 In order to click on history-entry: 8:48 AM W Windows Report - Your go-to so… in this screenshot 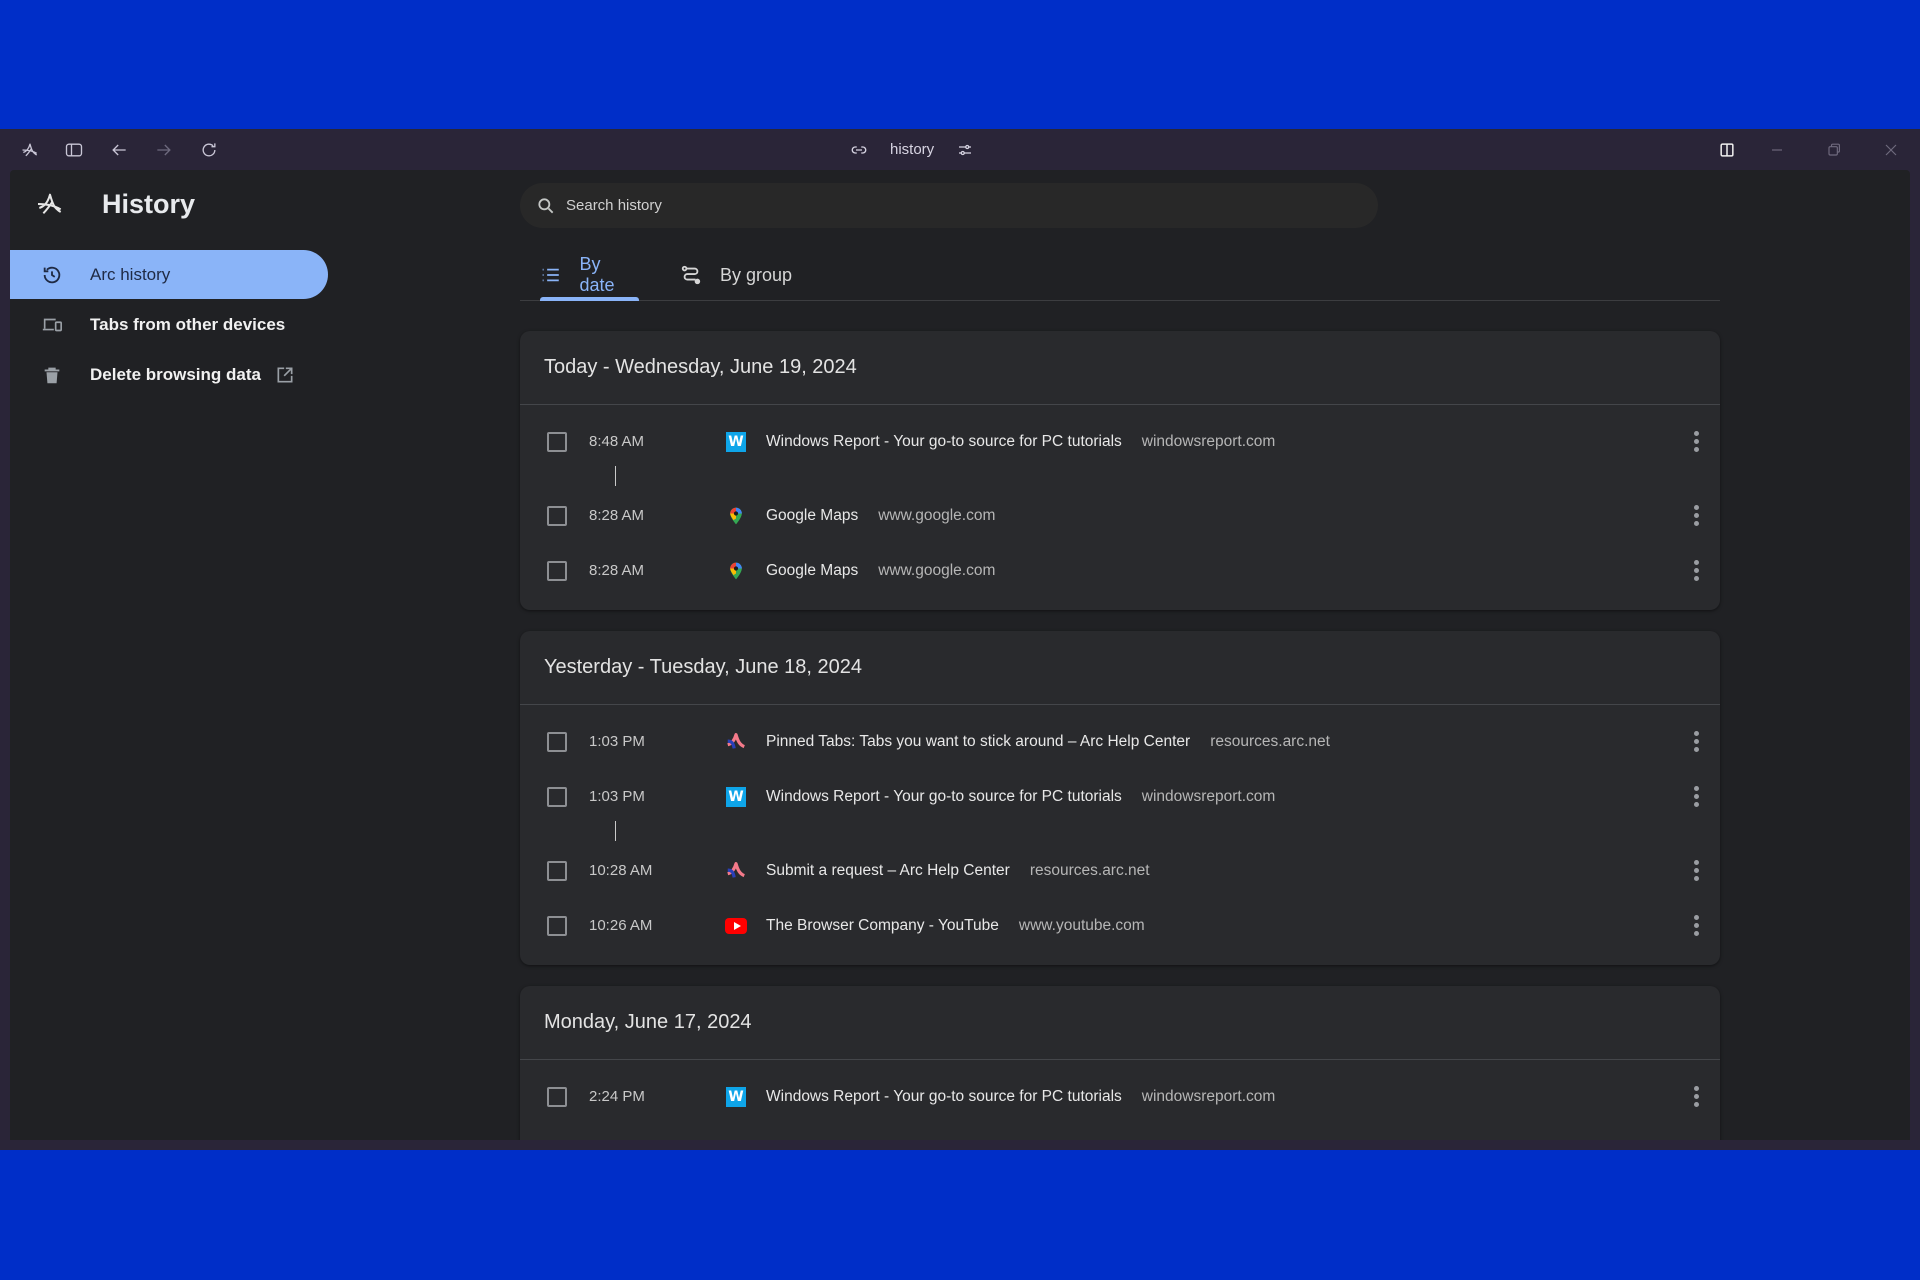, I will do `click(1120, 441)`.